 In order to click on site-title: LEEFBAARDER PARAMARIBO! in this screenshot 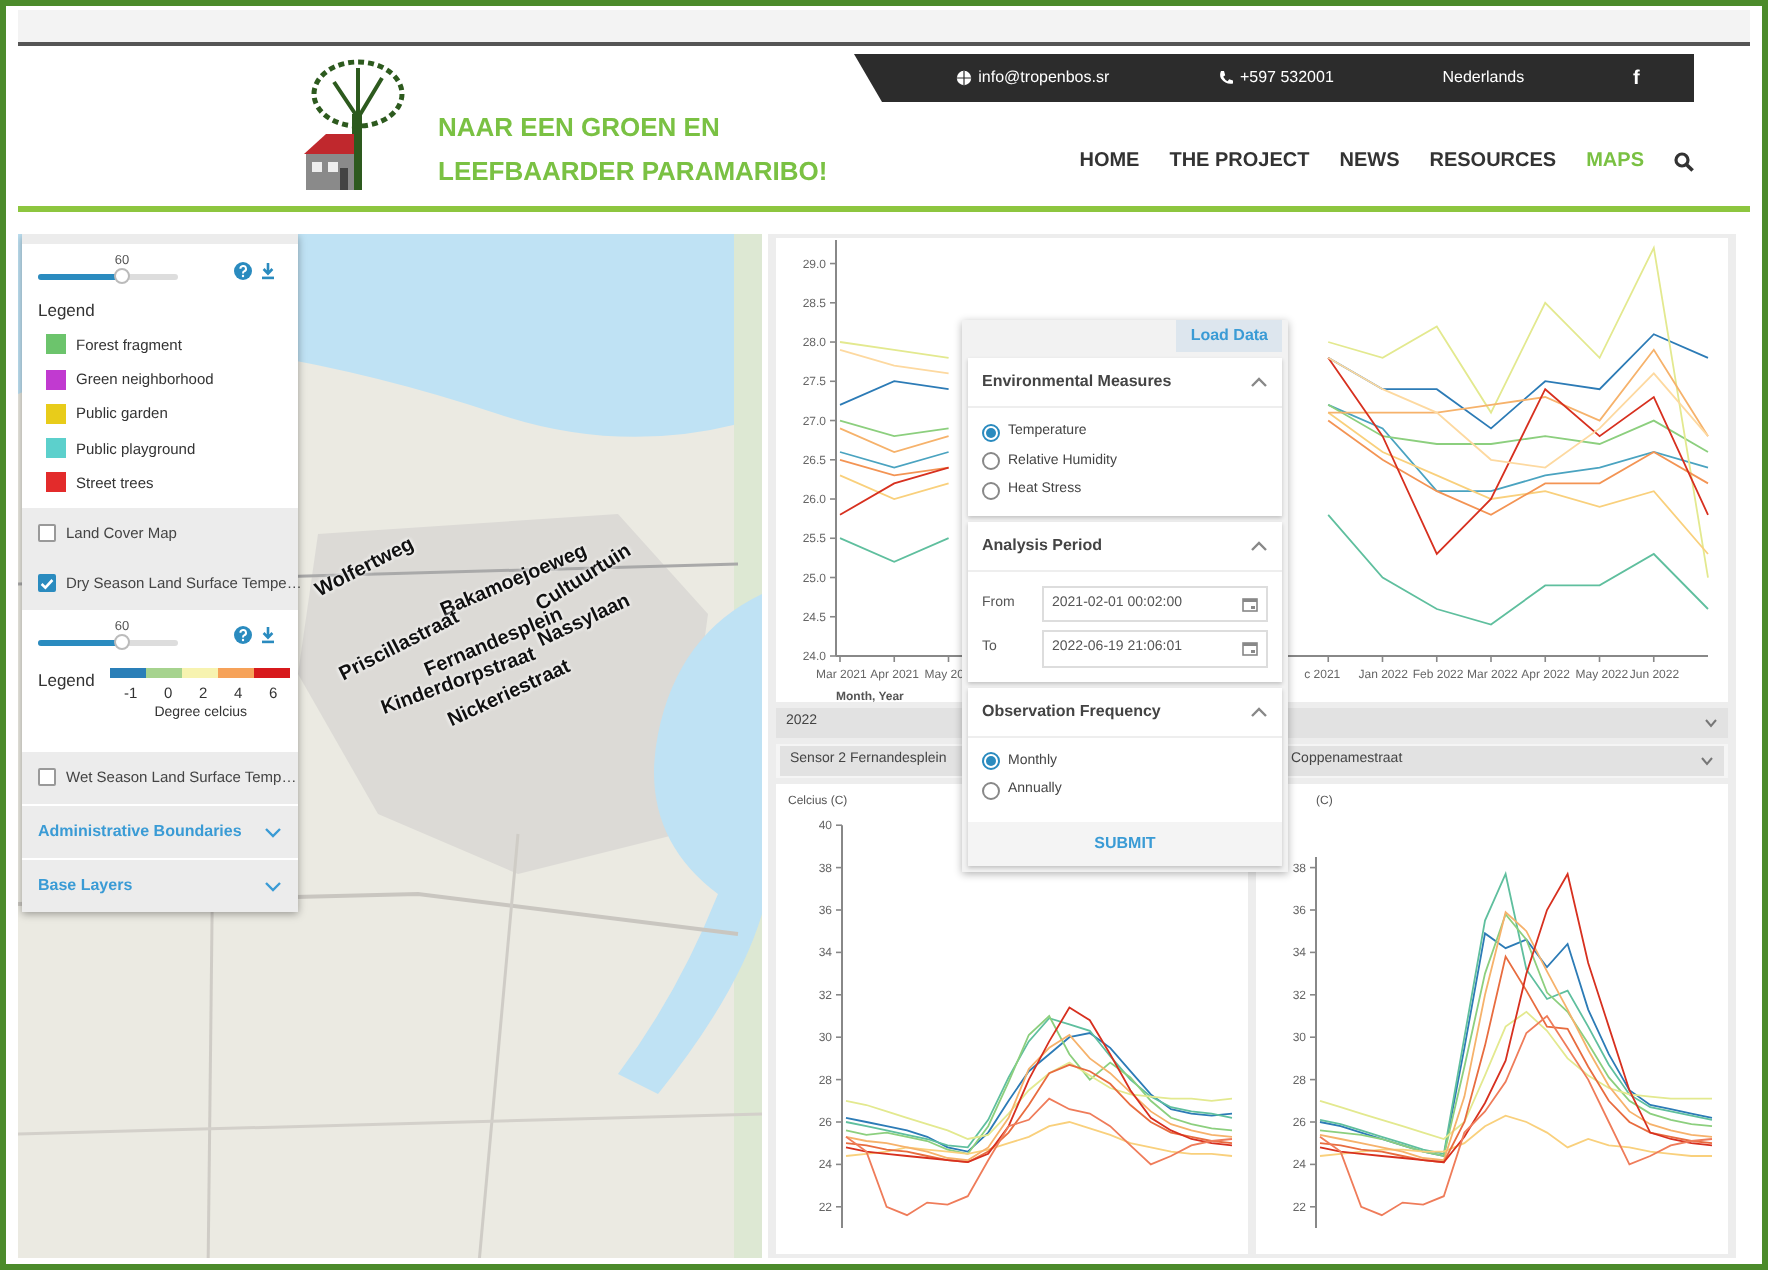, I will do `click(633, 172)`.